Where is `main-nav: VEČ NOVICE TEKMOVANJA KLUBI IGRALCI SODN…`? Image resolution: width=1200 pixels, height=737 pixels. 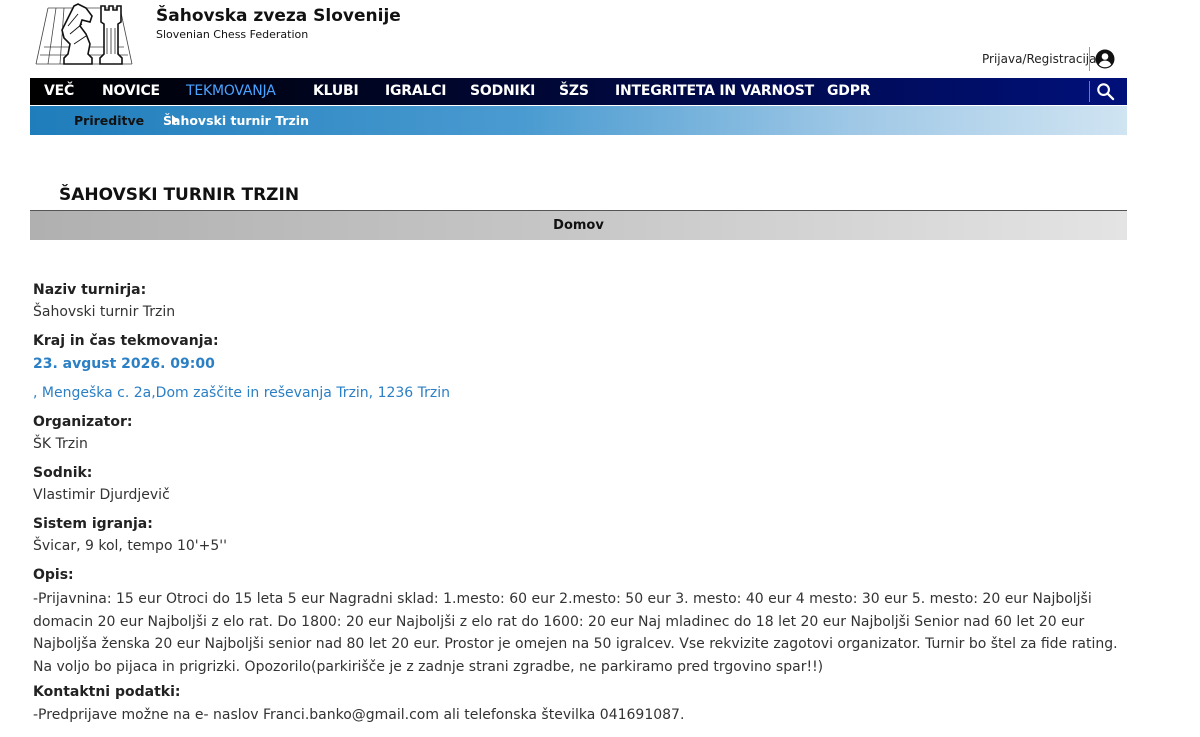
main-nav: VEČ NOVICE TEKMOVANJA KLUBI IGRALCI SODN… is located at coordinates (578, 91).